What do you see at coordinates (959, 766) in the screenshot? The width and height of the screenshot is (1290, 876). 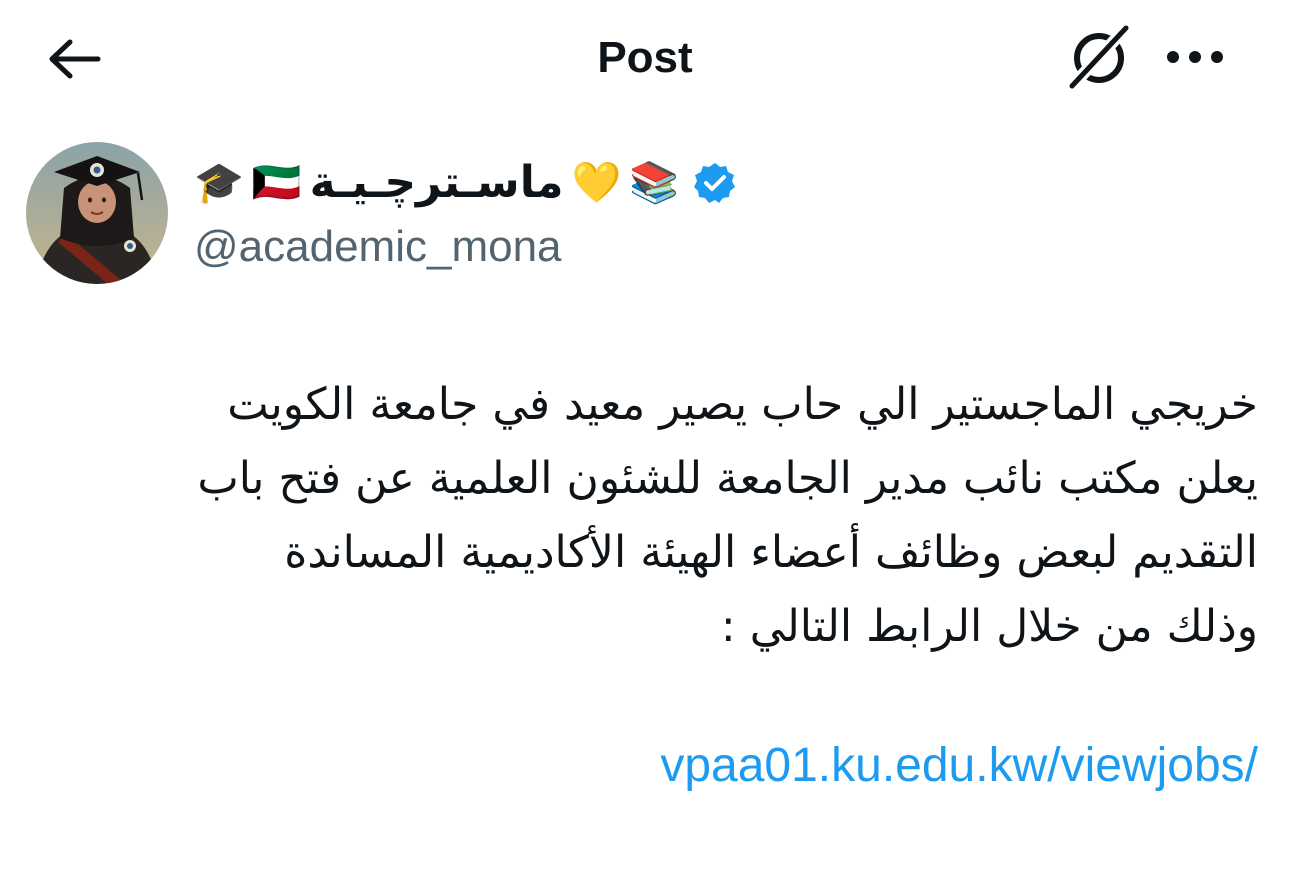 I see `post-link: vpaa01.ku.edu.kw/viewjobs/` at bounding box center [959, 766].